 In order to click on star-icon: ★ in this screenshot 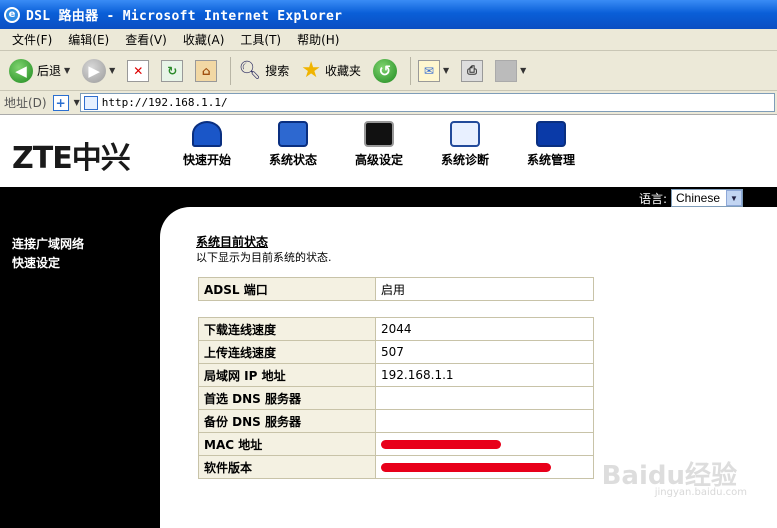, I will do `click(311, 70)`.